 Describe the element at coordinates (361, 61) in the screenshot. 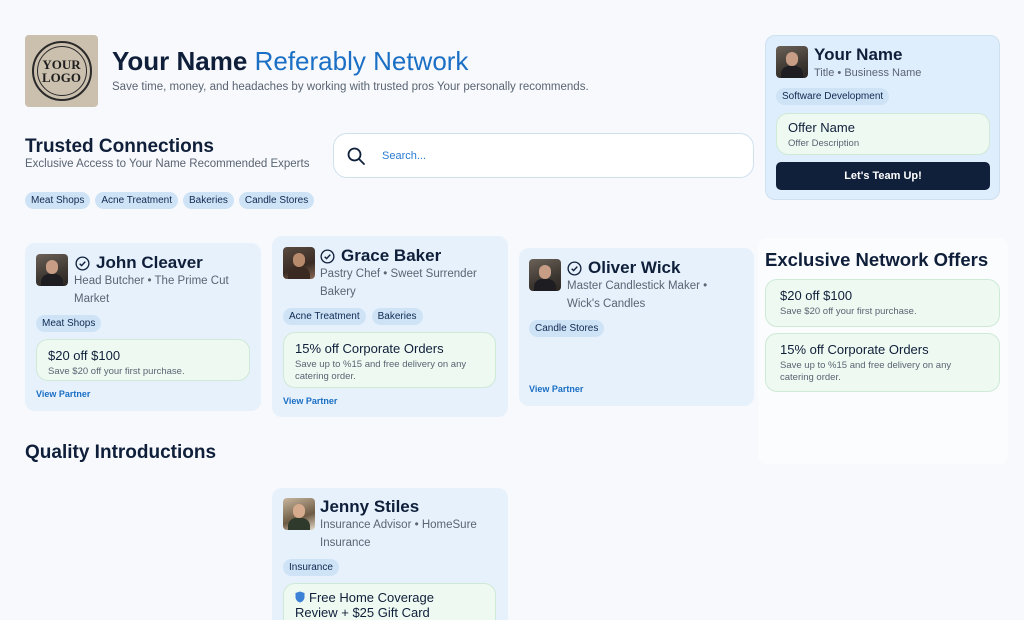

I see `page-title-accent: Referably Network` at that location.